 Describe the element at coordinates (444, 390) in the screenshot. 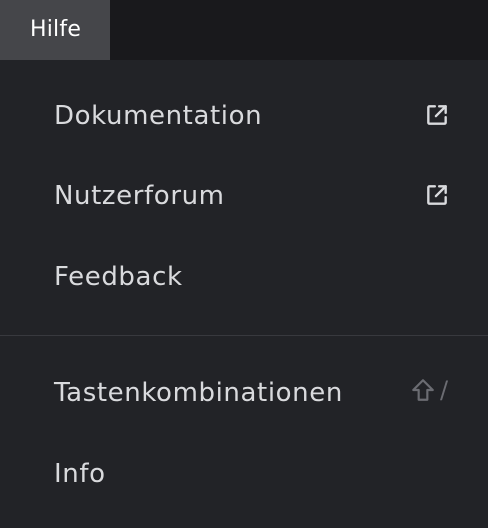

I see `shortcut-key: /` at that location.